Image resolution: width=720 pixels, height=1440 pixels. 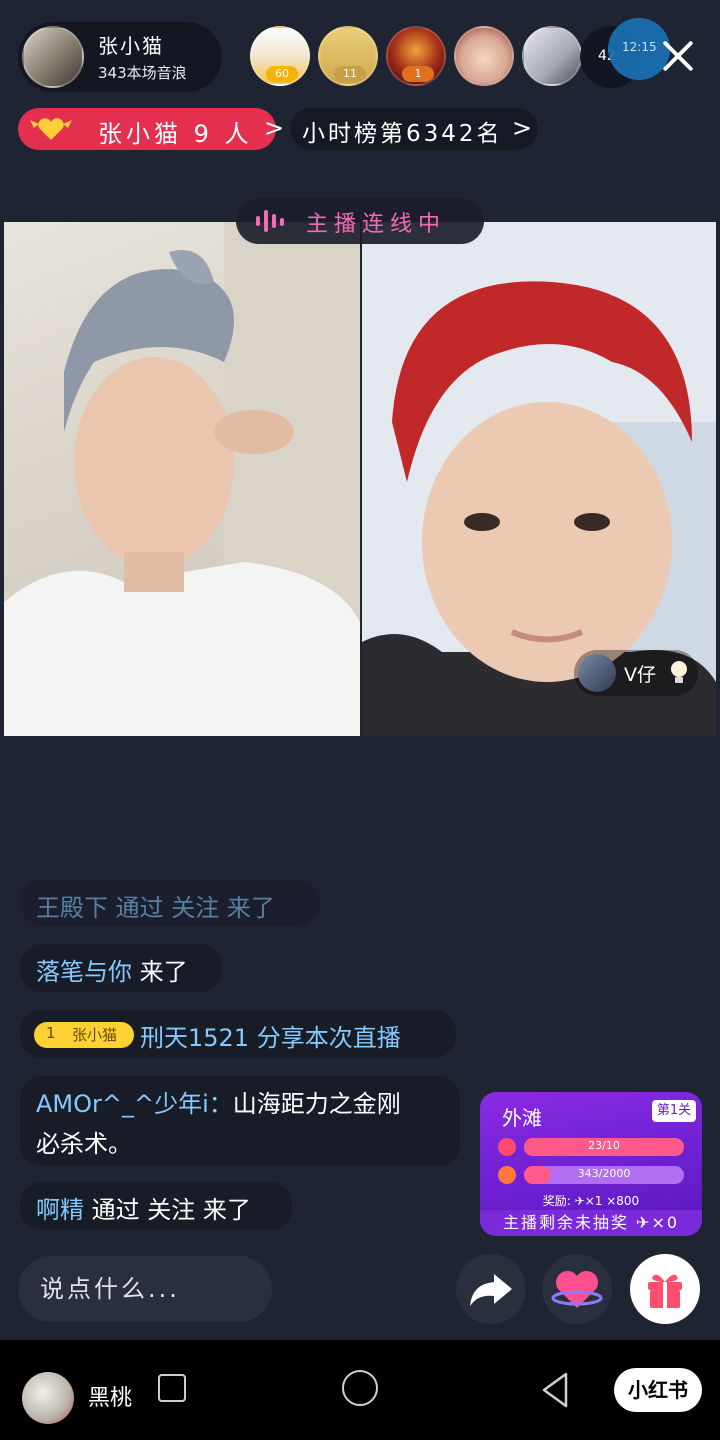 I want to click on viewer-avatar: 1, so click(x=416, y=56).